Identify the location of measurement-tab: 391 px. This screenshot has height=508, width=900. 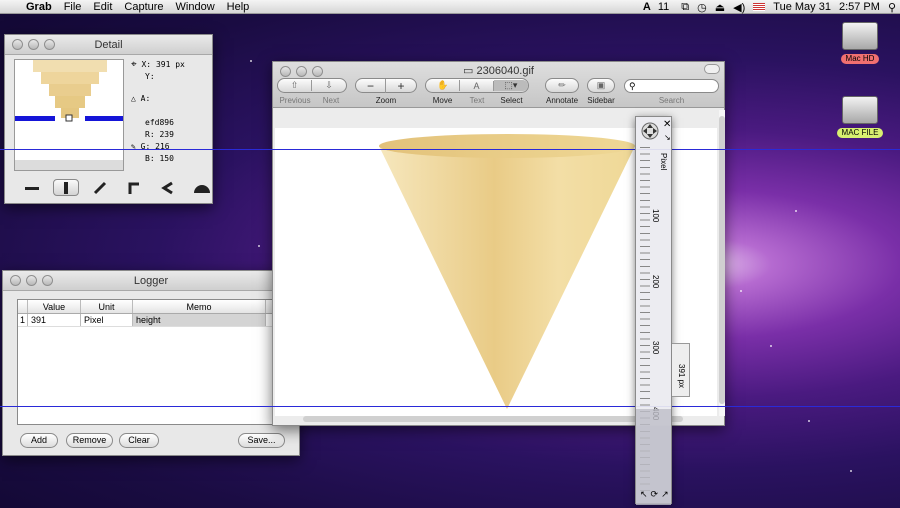
(681, 370).